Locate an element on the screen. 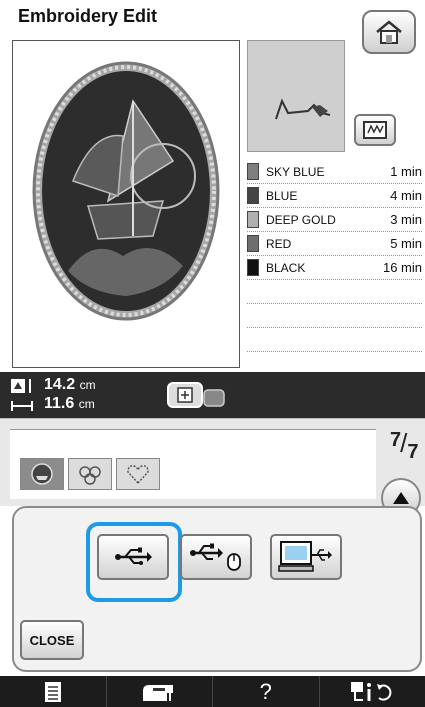 The width and height of the screenshot is (425, 707). thread-color-row: BLUE 4 min is located at coordinates (334, 196).